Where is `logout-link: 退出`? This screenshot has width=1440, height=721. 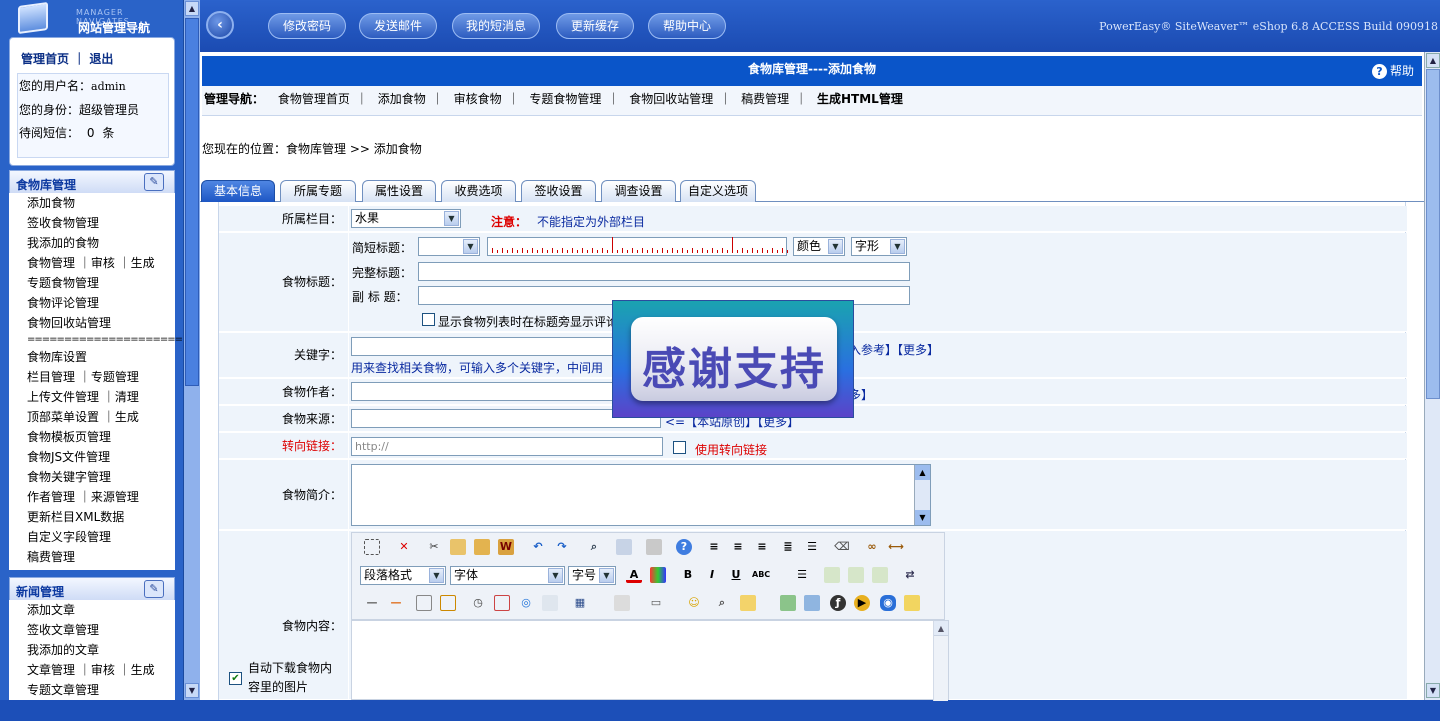
logout-link: 退出 is located at coordinates (101, 59).